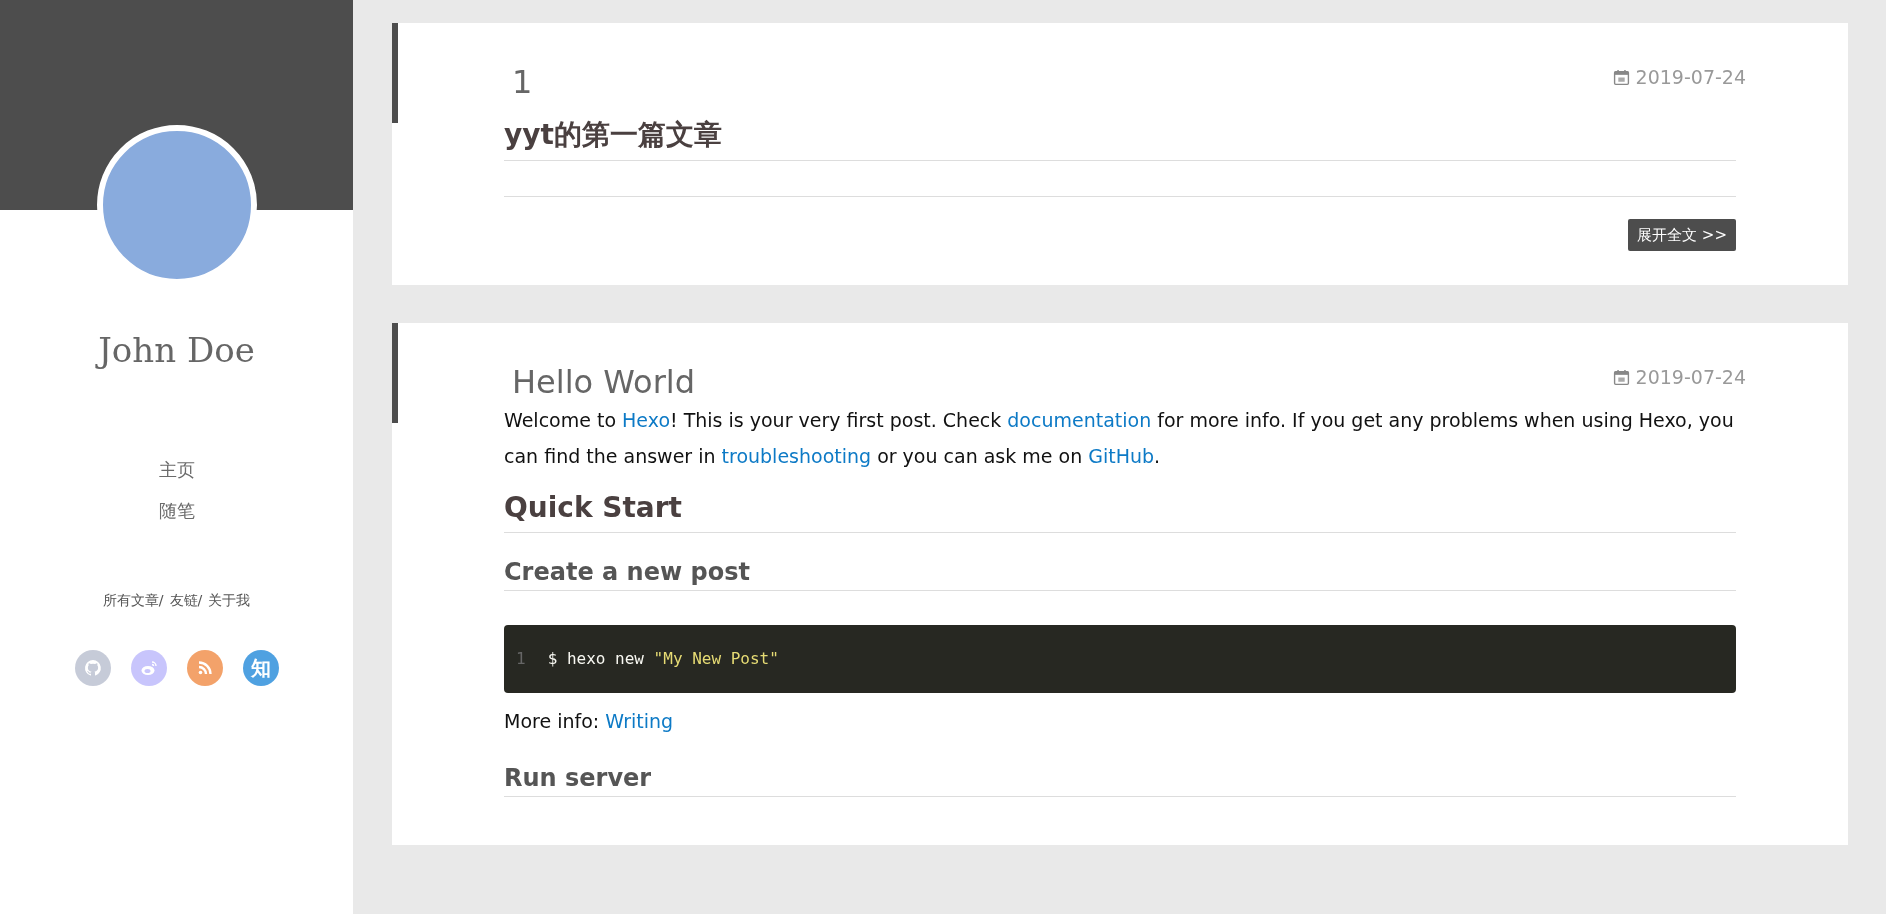 The height and width of the screenshot is (914, 1886). Describe the element at coordinates (522, 82) in the screenshot. I see `post-title: 1` at that location.